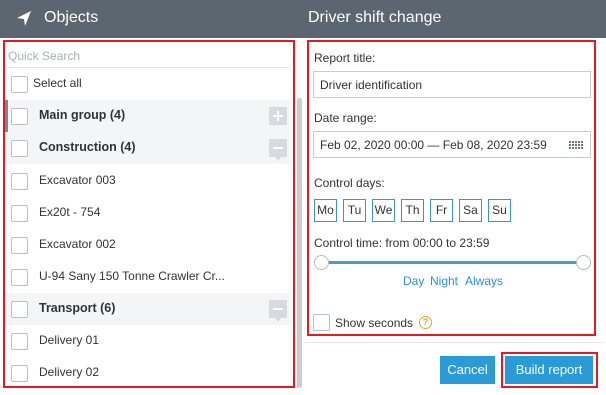 The height and width of the screenshot is (395, 606). What do you see at coordinates (19, 84) in the screenshot?
I see `select-all-checkbox` at bounding box center [19, 84].